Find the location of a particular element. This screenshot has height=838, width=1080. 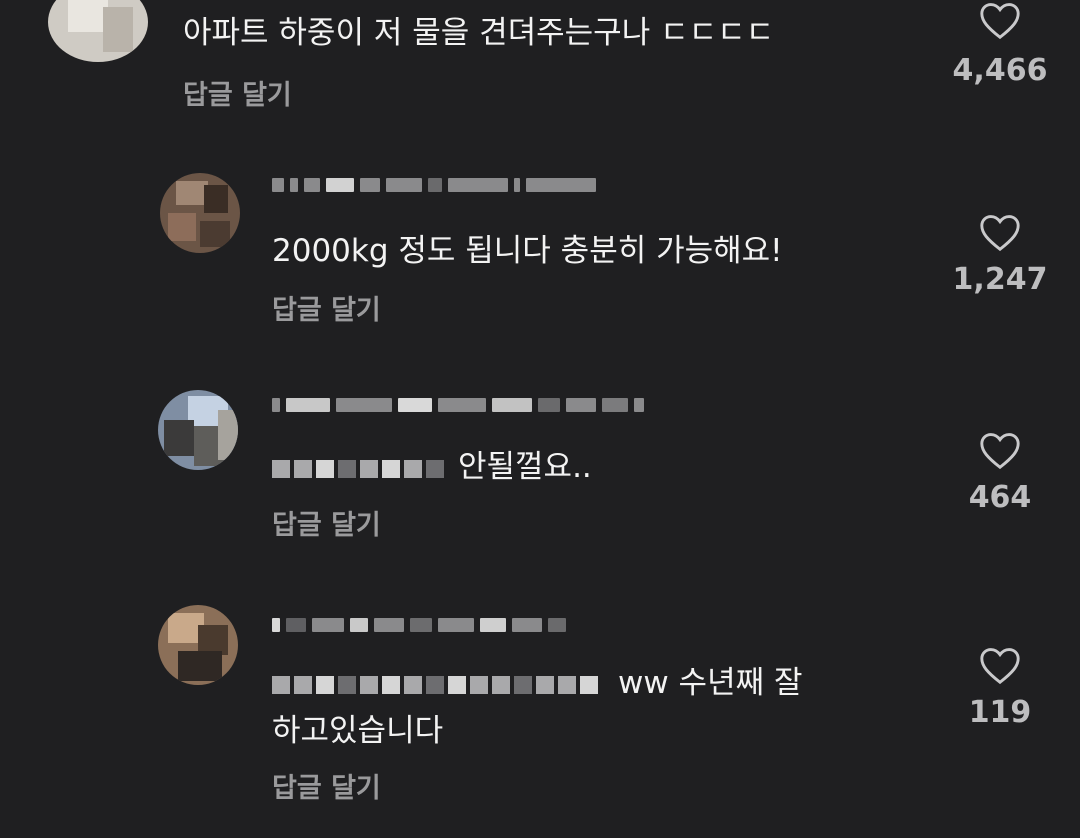

comment-text: ww 수년째 잘 is located at coordinates (537, 683).